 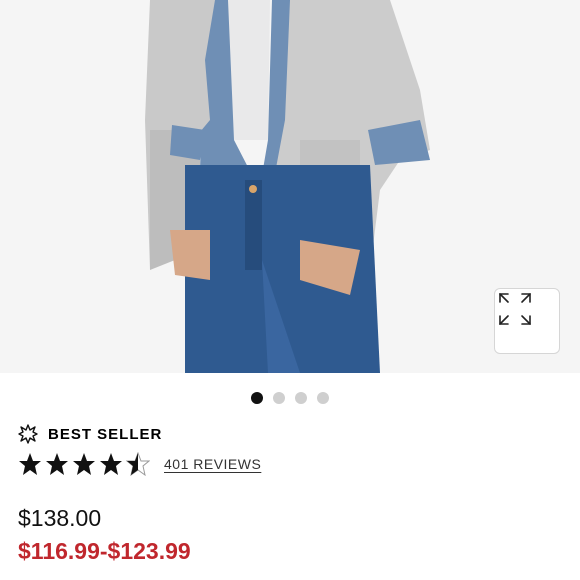 What do you see at coordinates (60, 518) in the screenshot?
I see `original-price: $138.00` at bounding box center [60, 518].